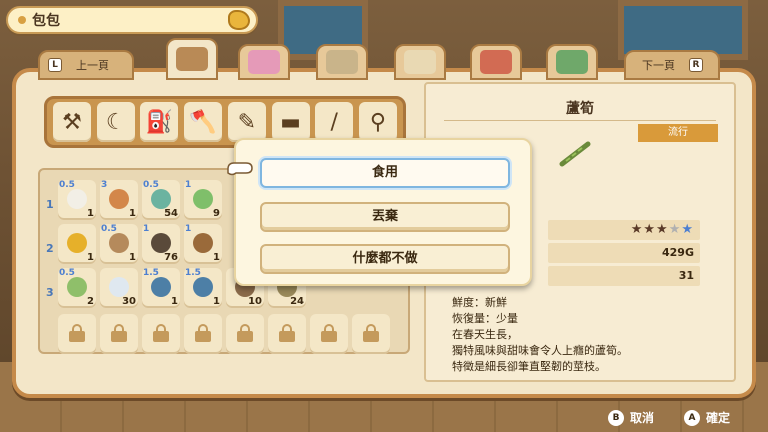 The image size is (768, 432). Describe the element at coordinates (580, 109) in the screenshot. I see `item-name: 蘆筍` at that location.